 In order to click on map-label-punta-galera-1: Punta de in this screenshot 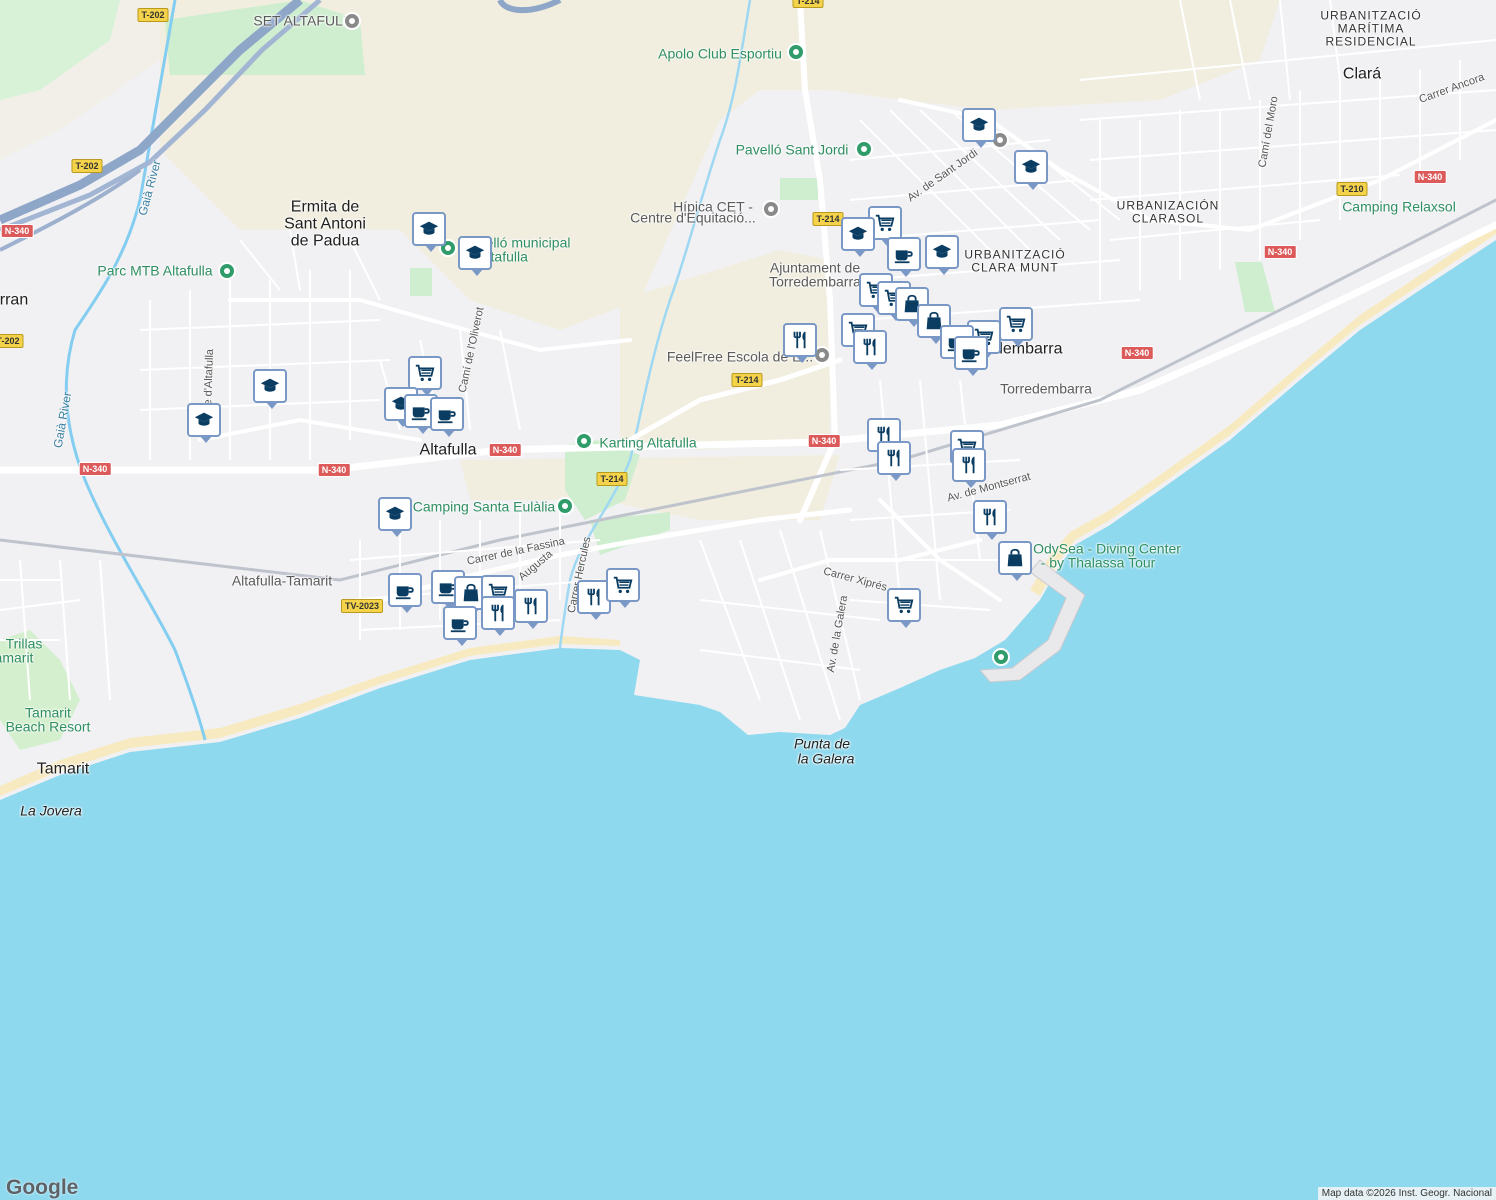, I will do `click(822, 743)`.